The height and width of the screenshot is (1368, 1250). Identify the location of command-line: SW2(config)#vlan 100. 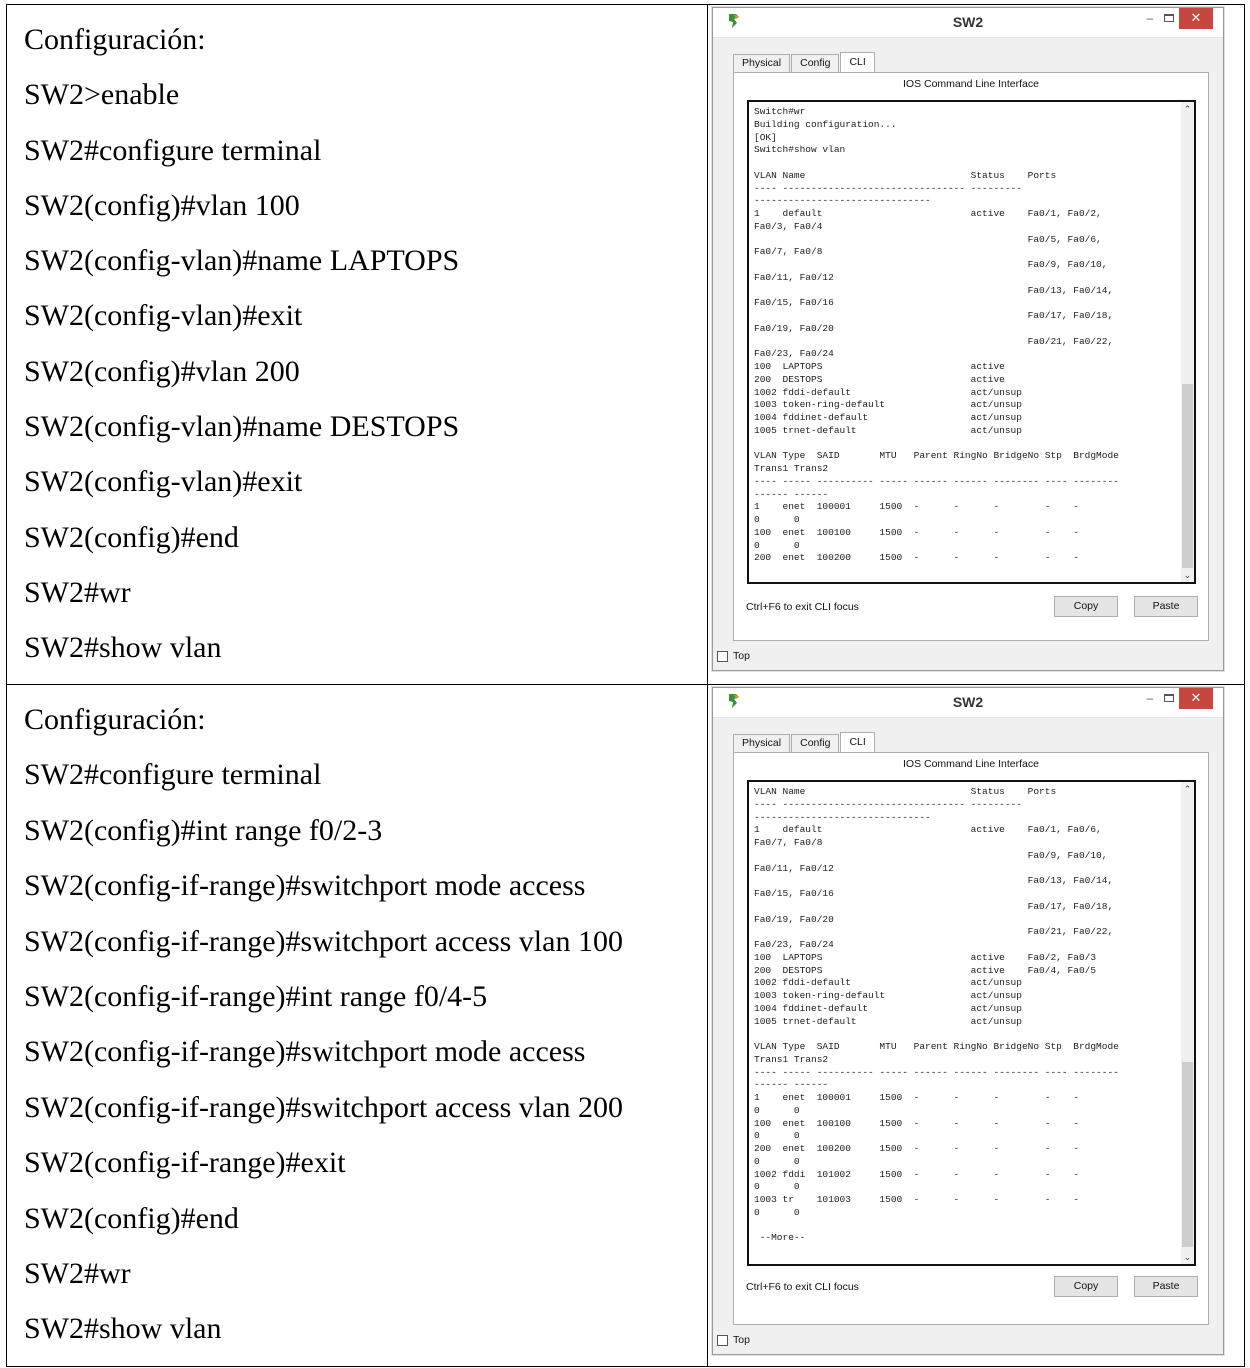
(162, 205).